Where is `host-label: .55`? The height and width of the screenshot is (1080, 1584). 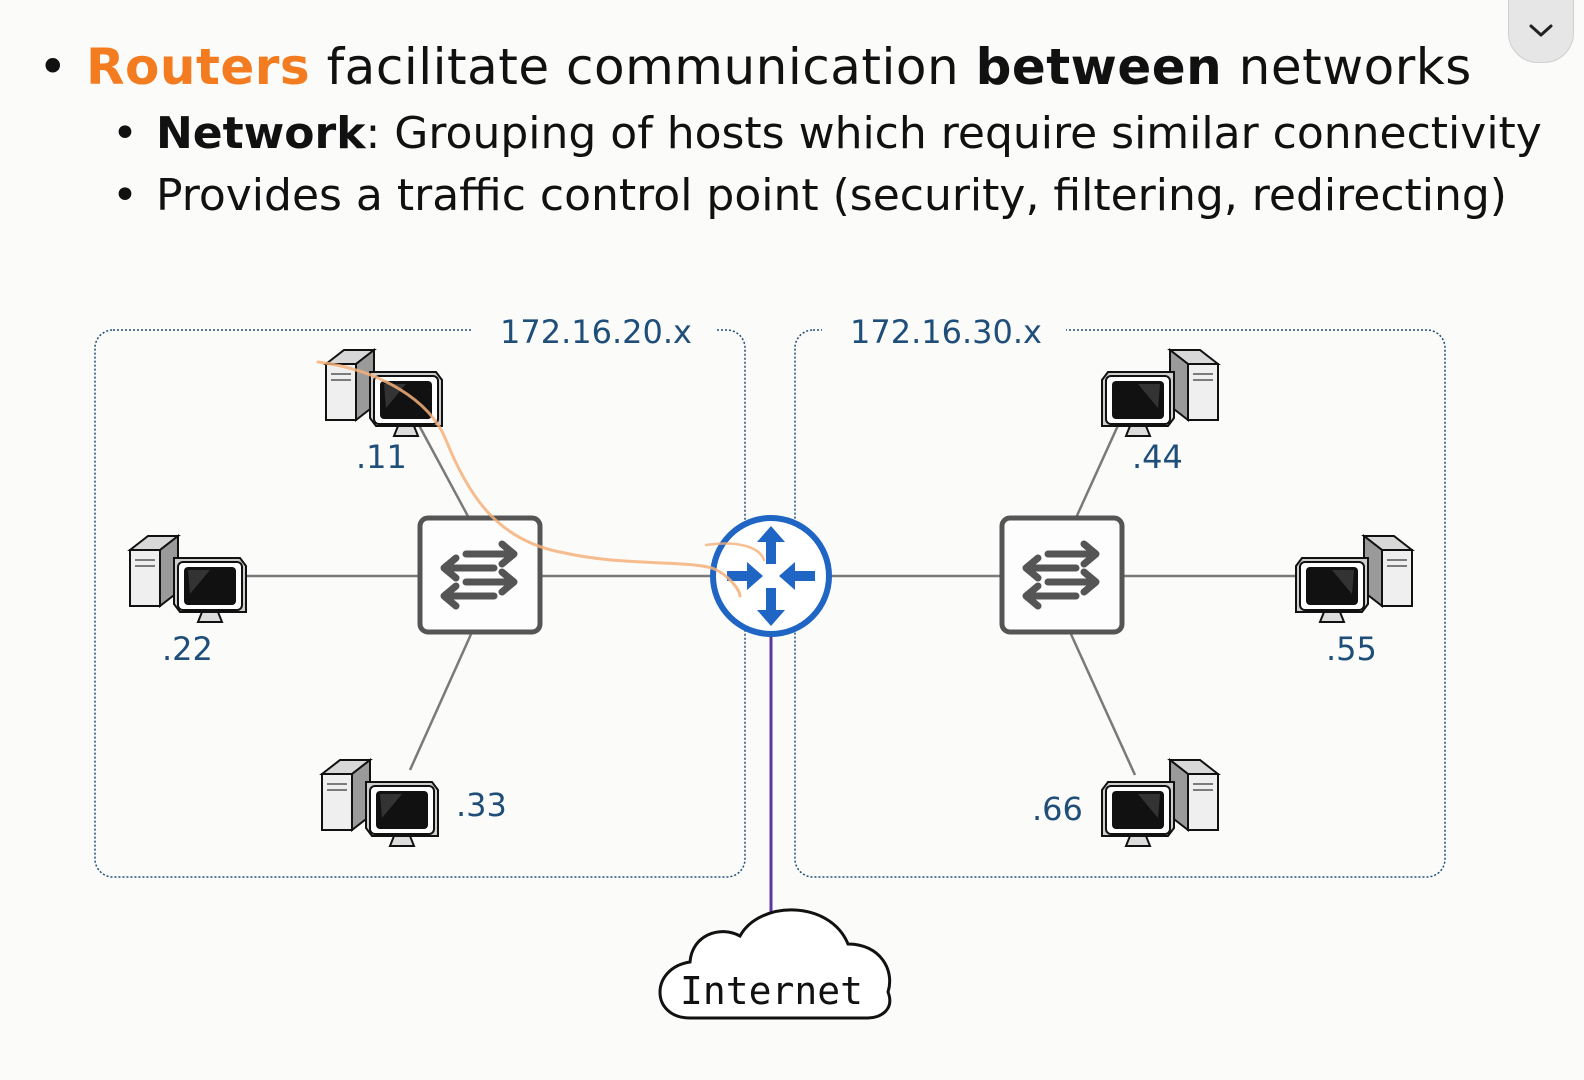
host-label: .55 is located at coordinates (1351, 649).